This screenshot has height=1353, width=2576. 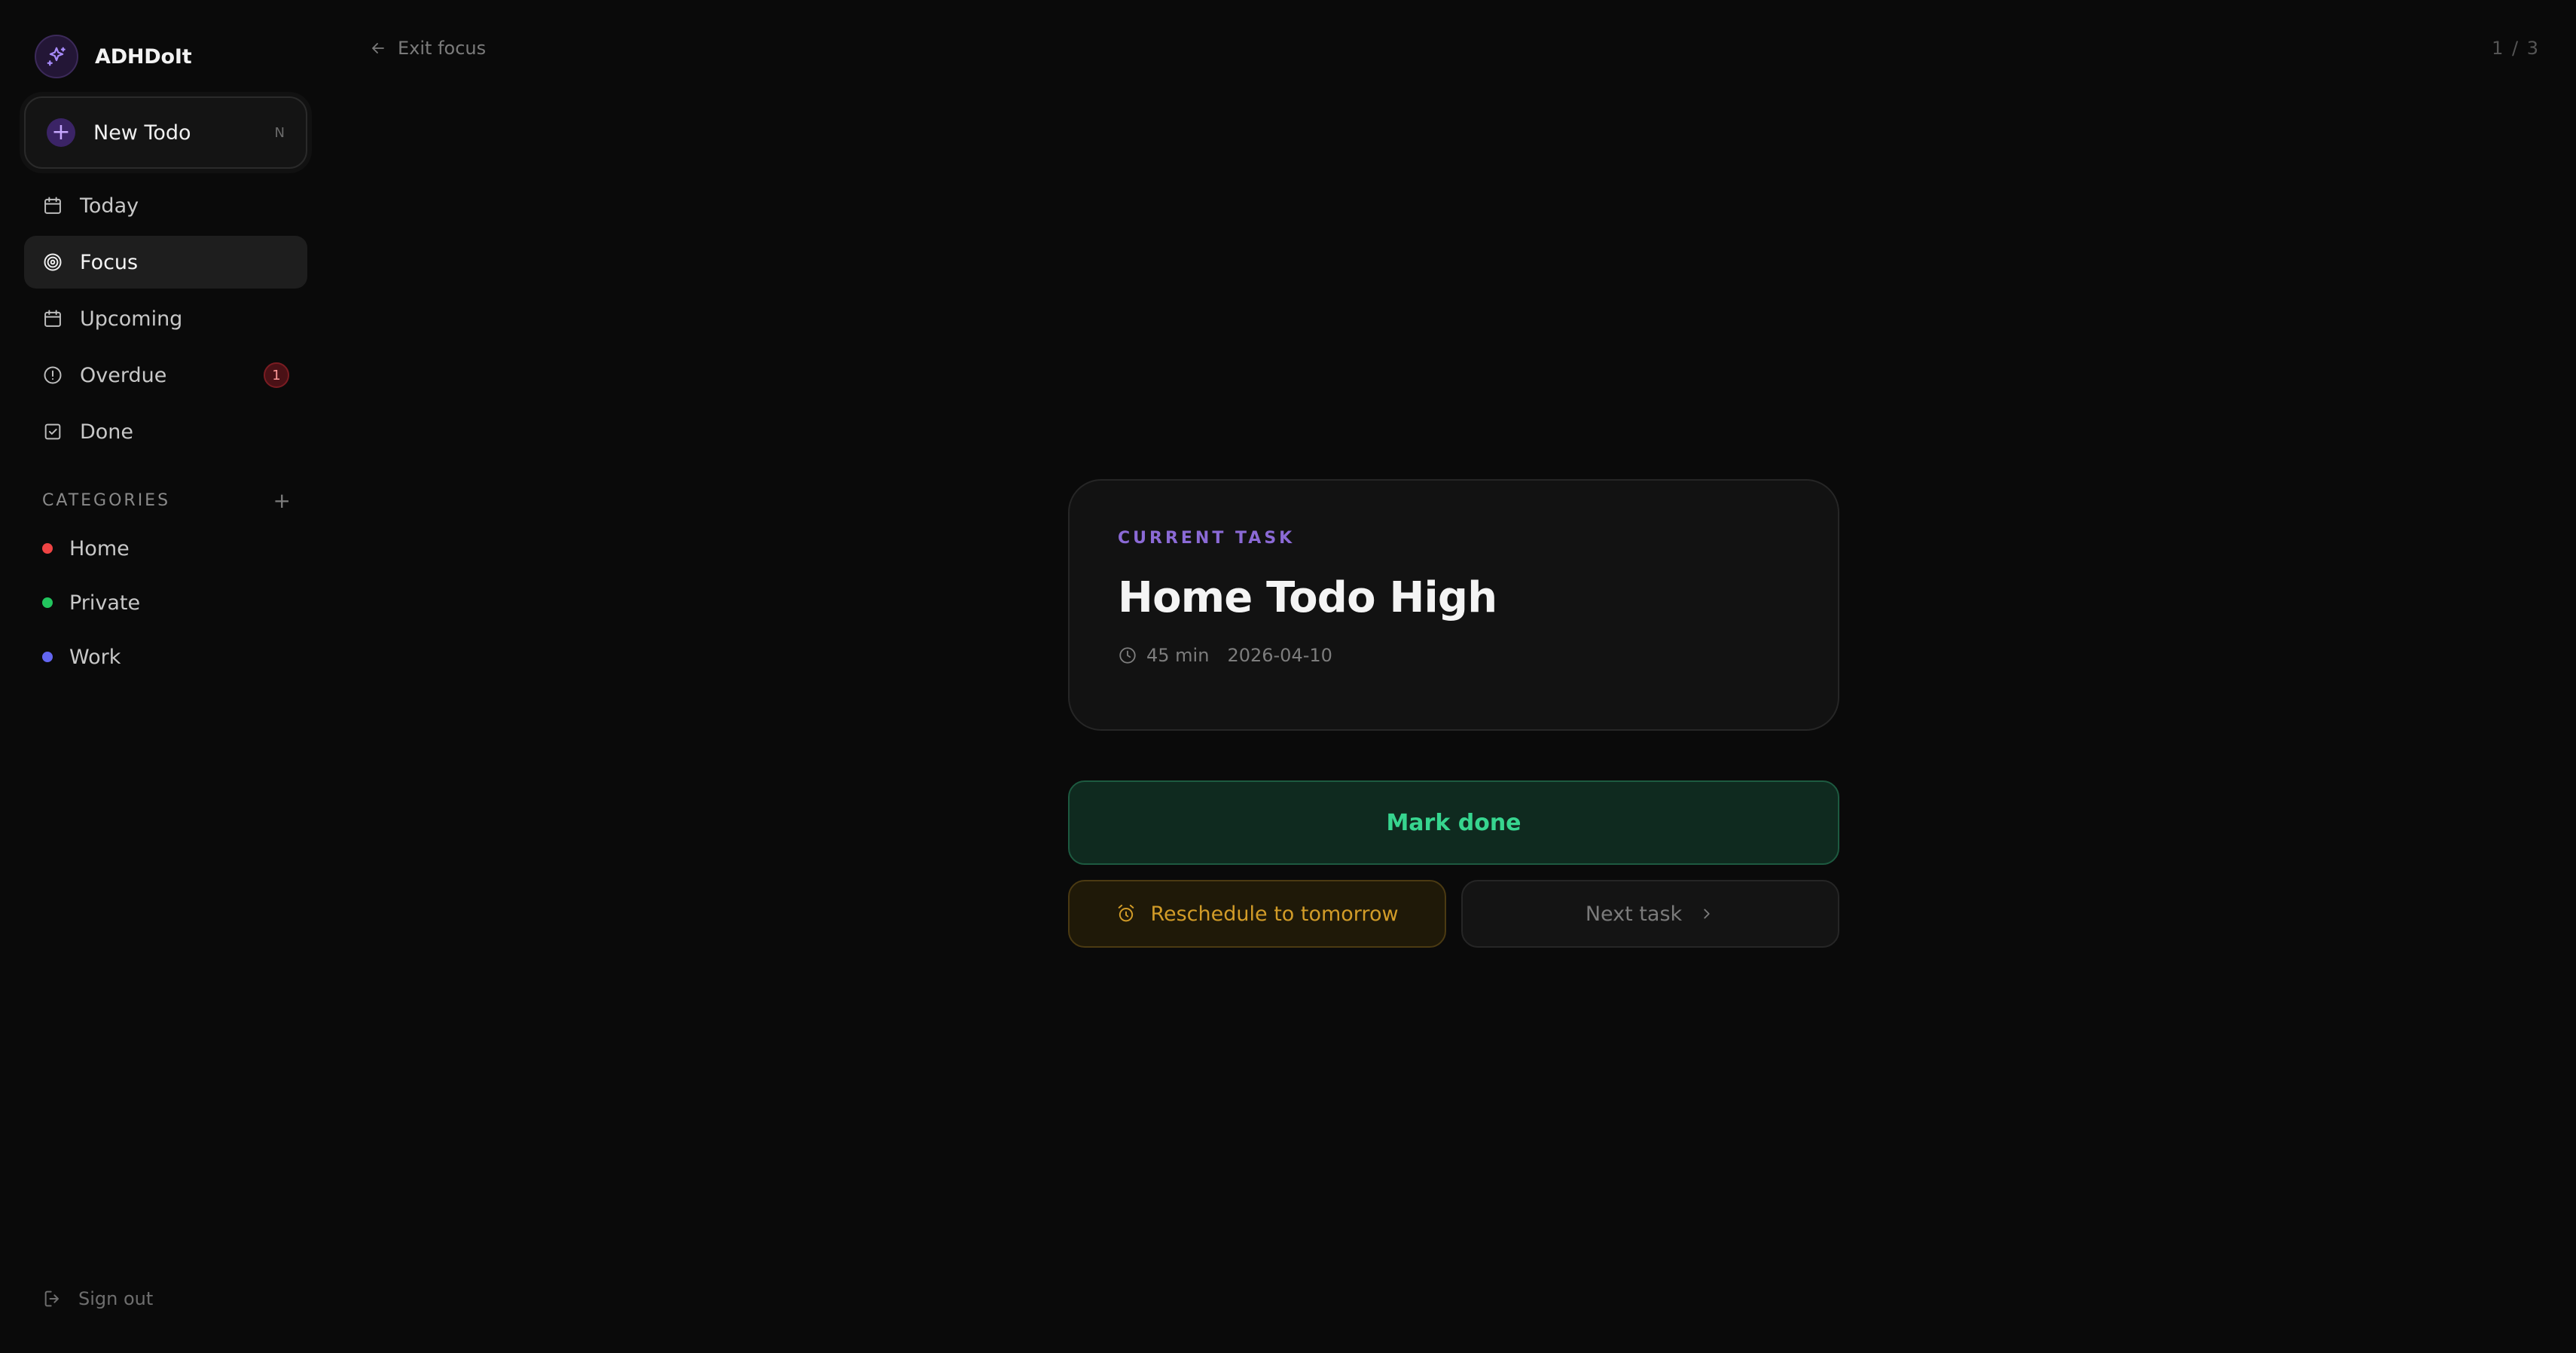 What do you see at coordinates (100, 548) in the screenshot?
I see `category-label: Home` at bounding box center [100, 548].